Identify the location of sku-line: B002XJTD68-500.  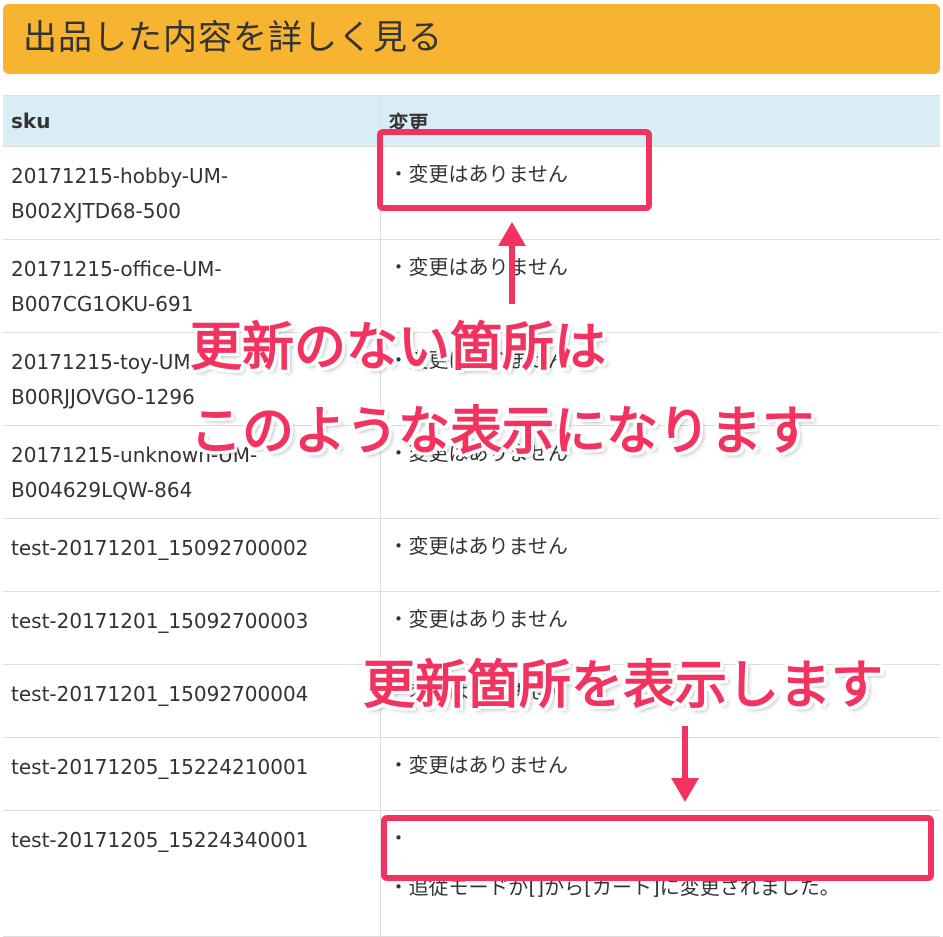
(96, 211).